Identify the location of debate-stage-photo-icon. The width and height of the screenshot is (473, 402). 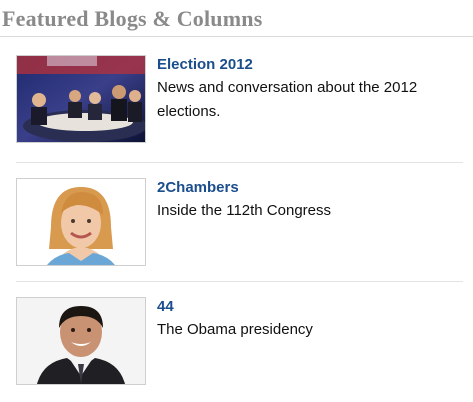
(81, 99).